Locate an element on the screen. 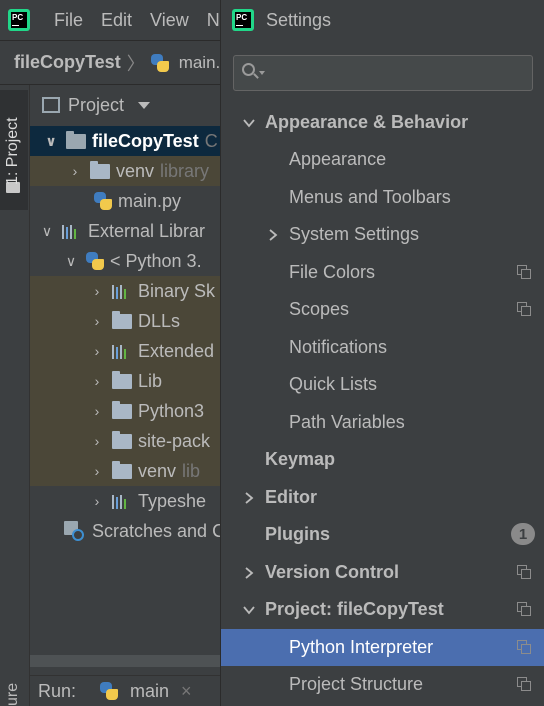  project-view-selector: Project is located at coordinates (125, 105).